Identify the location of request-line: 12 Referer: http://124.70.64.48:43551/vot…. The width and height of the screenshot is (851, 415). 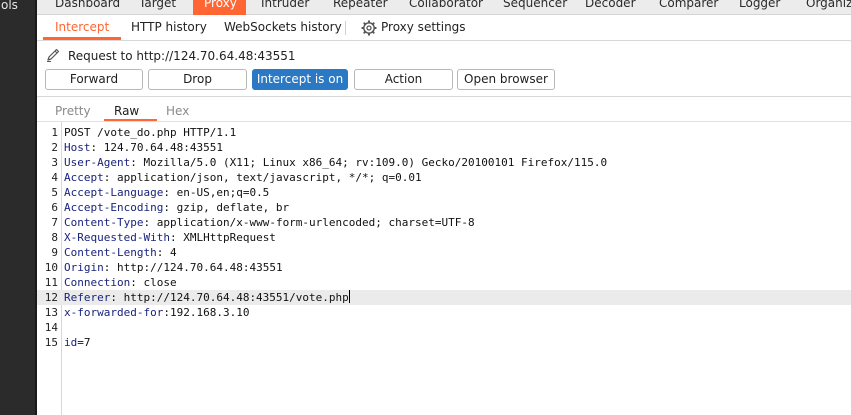
(444, 297).